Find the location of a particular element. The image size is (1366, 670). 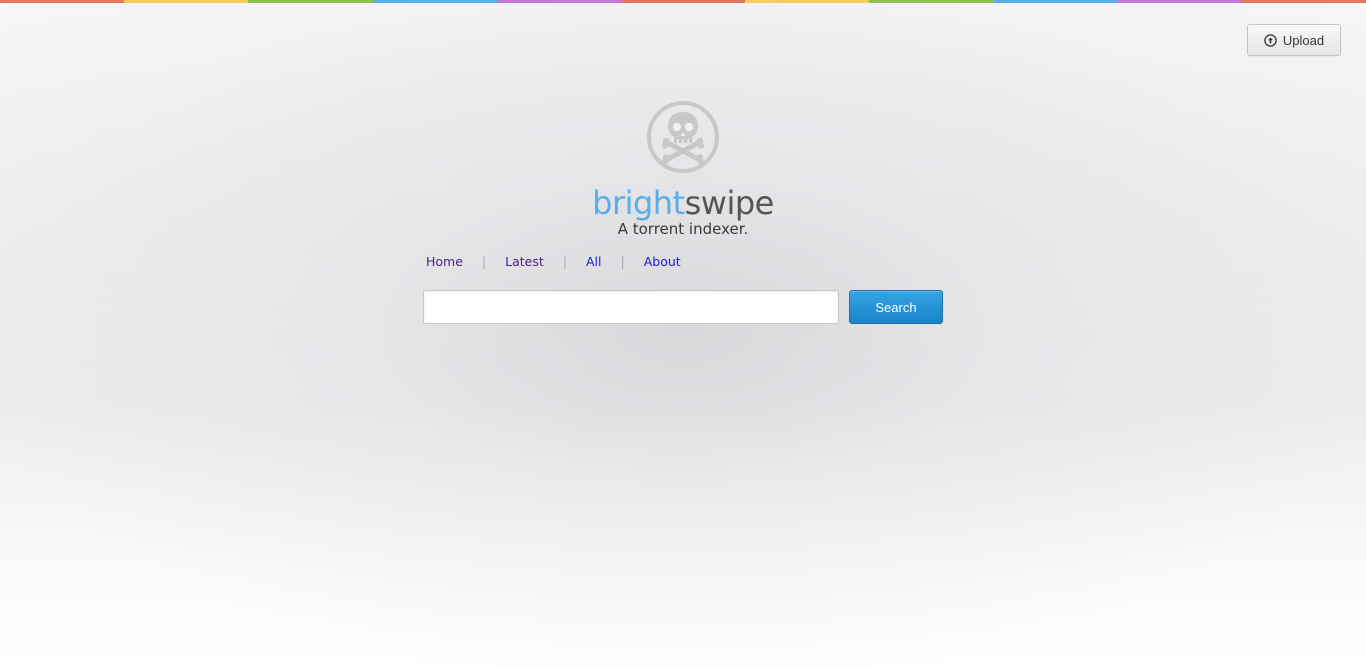

brand-wordmark: brightswipe is located at coordinates (683, 203).